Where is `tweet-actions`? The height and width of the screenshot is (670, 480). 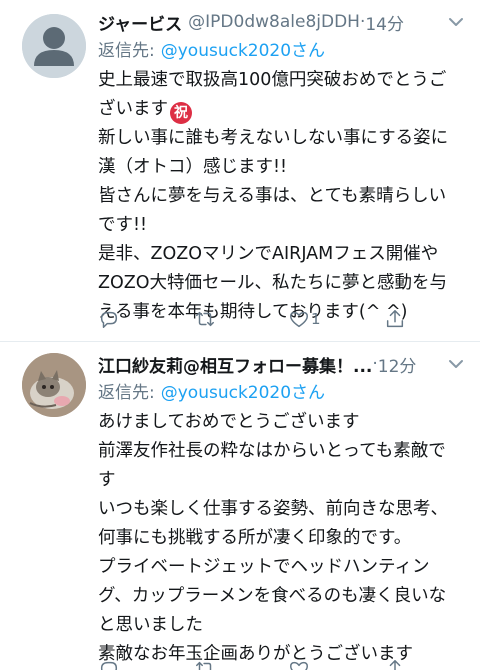 tweet-actions is located at coordinates (253, 663).